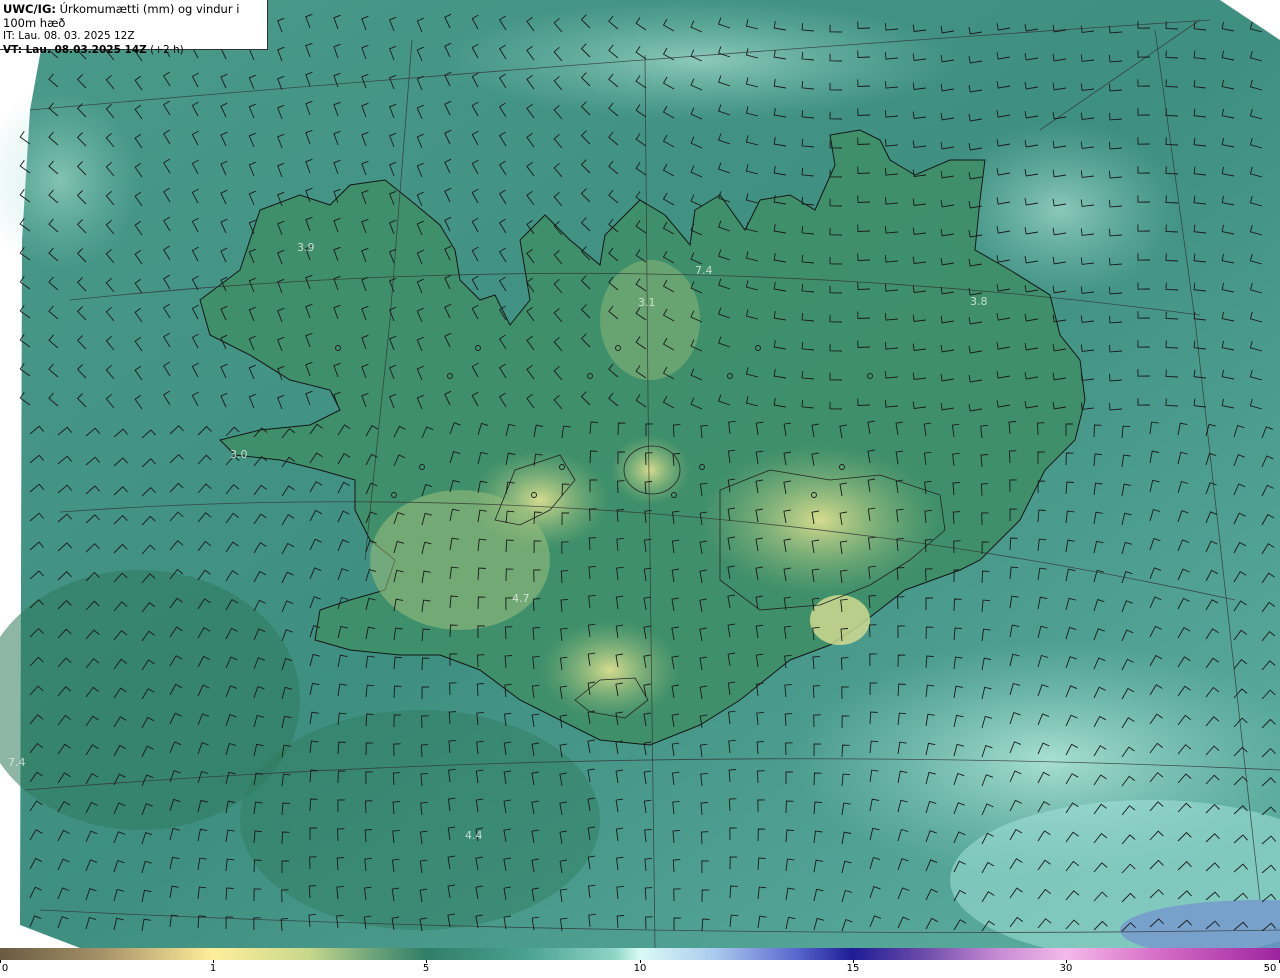 This screenshot has height=978, width=1280. What do you see at coordinates (647, 302) in the screenshot?
I see `precip-max-label: 3.1` at bounding box center [647, 302].